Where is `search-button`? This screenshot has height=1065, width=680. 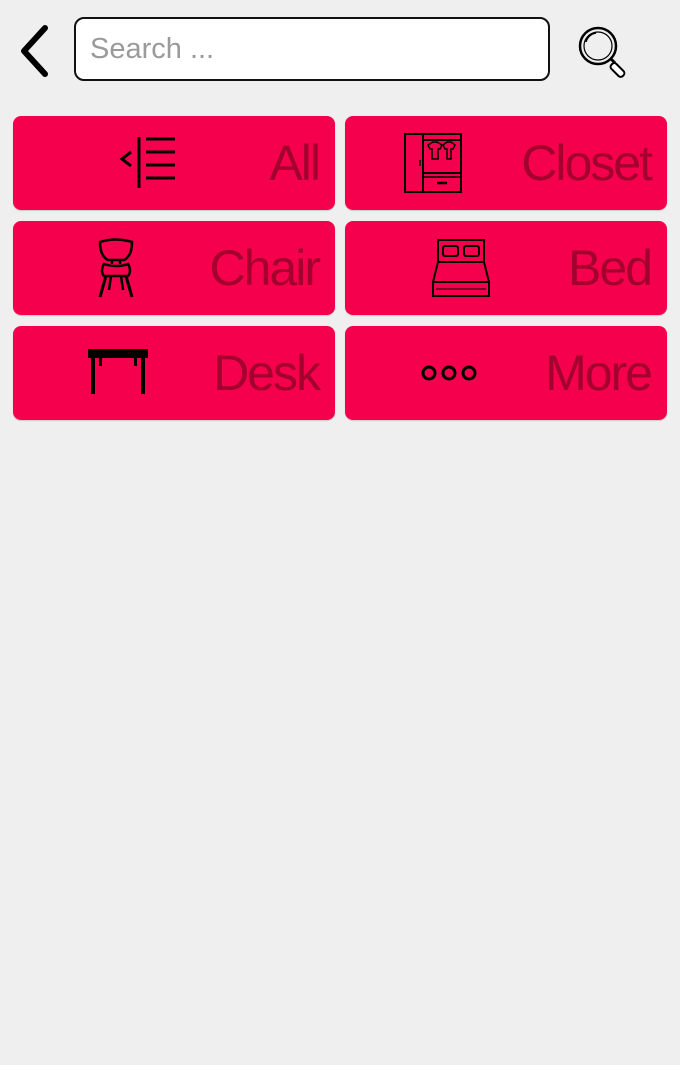 search-button is located at coordinates (603, 51).